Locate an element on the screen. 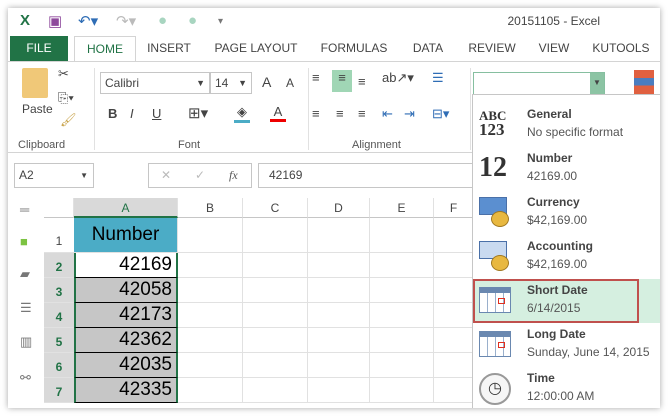  redo-icon: ↷▾ is located at coordinates (126, 21).